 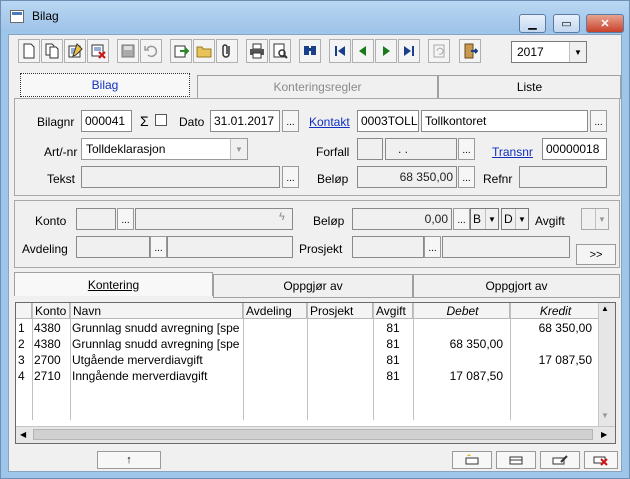 What do you see at coordinates (439, 51) in the screenshot?
I see `refresh-doc-icon` at bounding box center [439, 51].